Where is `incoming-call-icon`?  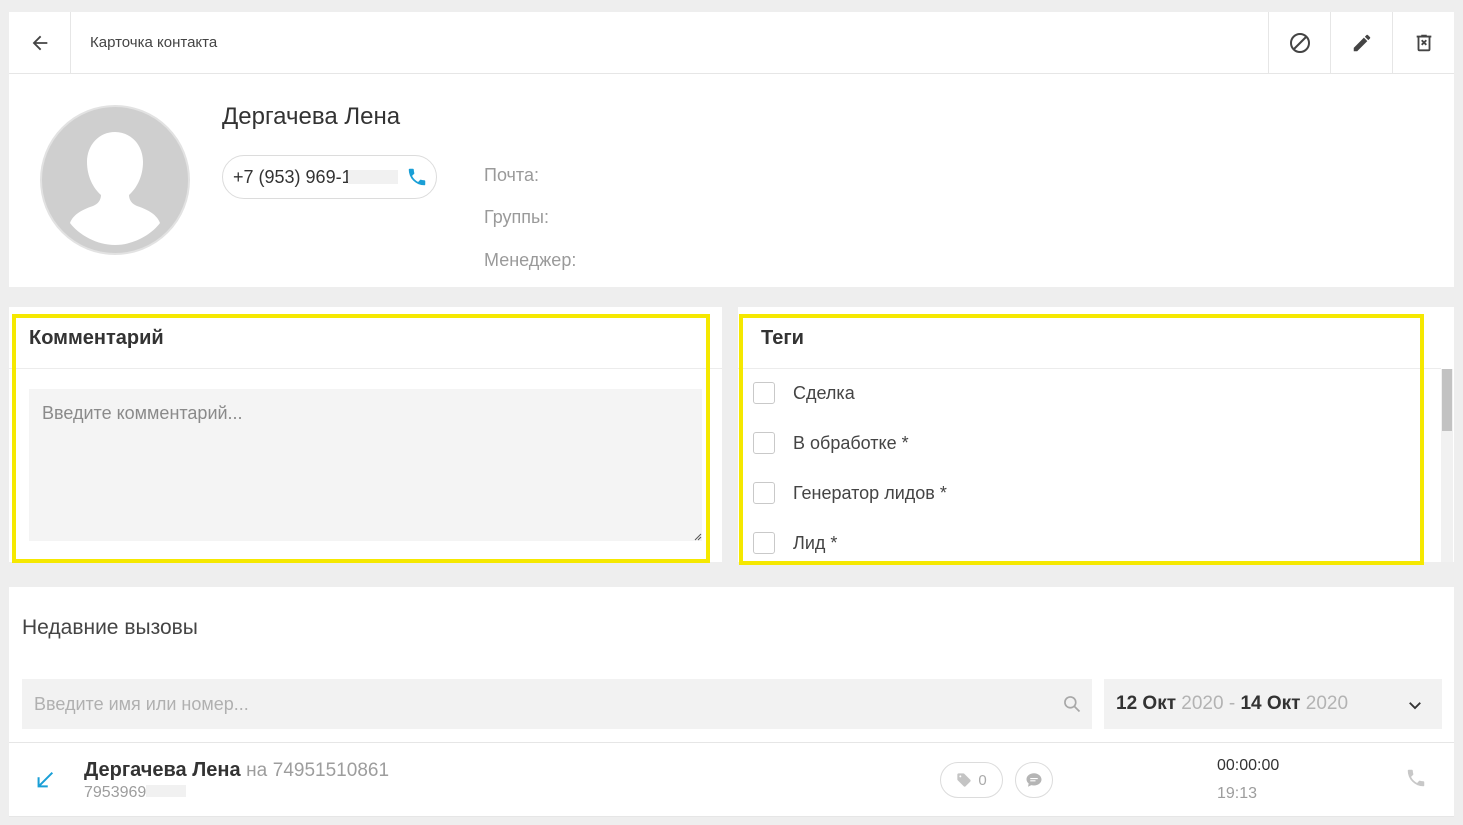
incoming-call-icon is located at coordinates (45, 782).